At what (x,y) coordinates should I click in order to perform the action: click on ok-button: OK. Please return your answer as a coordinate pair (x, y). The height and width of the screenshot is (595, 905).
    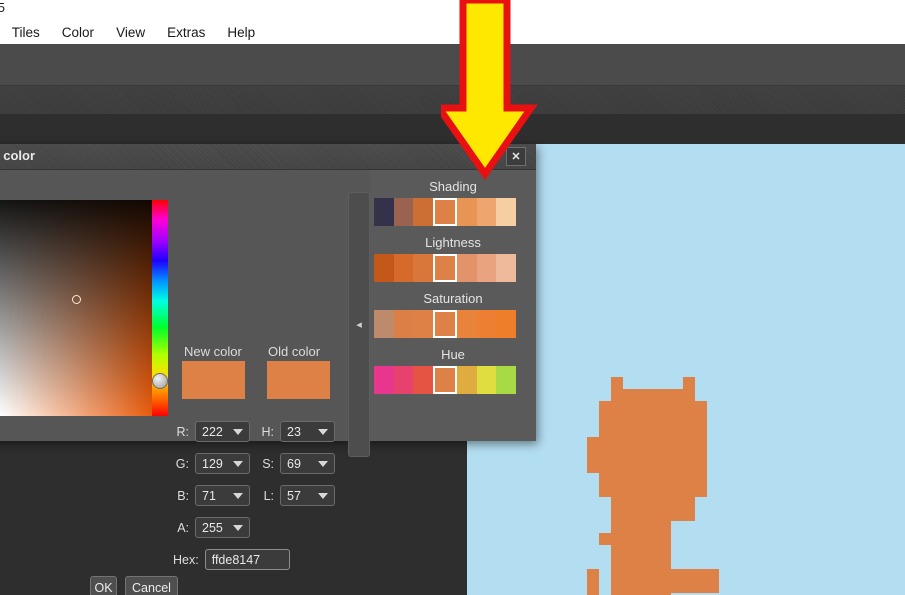
    Looking at the image, I should click on (103, 585).